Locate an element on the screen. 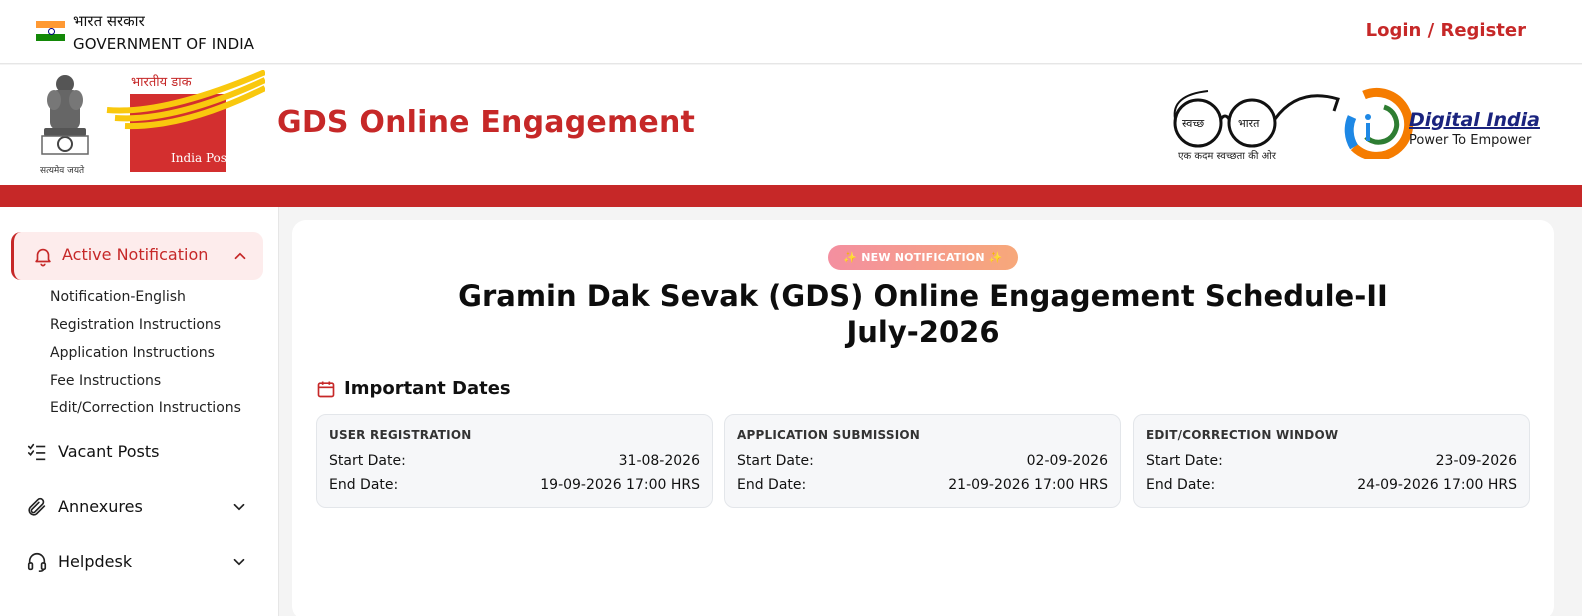 The height and width of the screenshot is (616, 1582). site-title: GDS Online Engagement is located at coordinates (486, 122).